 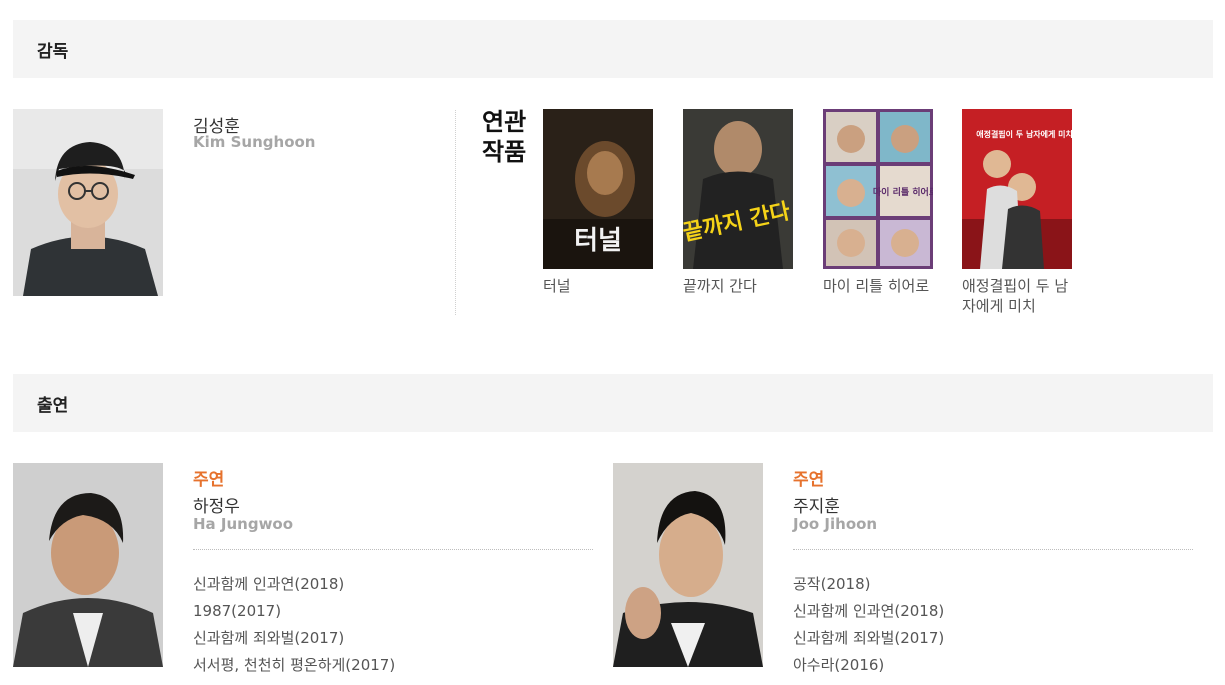 I want to click on film-poster: 마이 리틀 히어로, so click(x=878, y=189).